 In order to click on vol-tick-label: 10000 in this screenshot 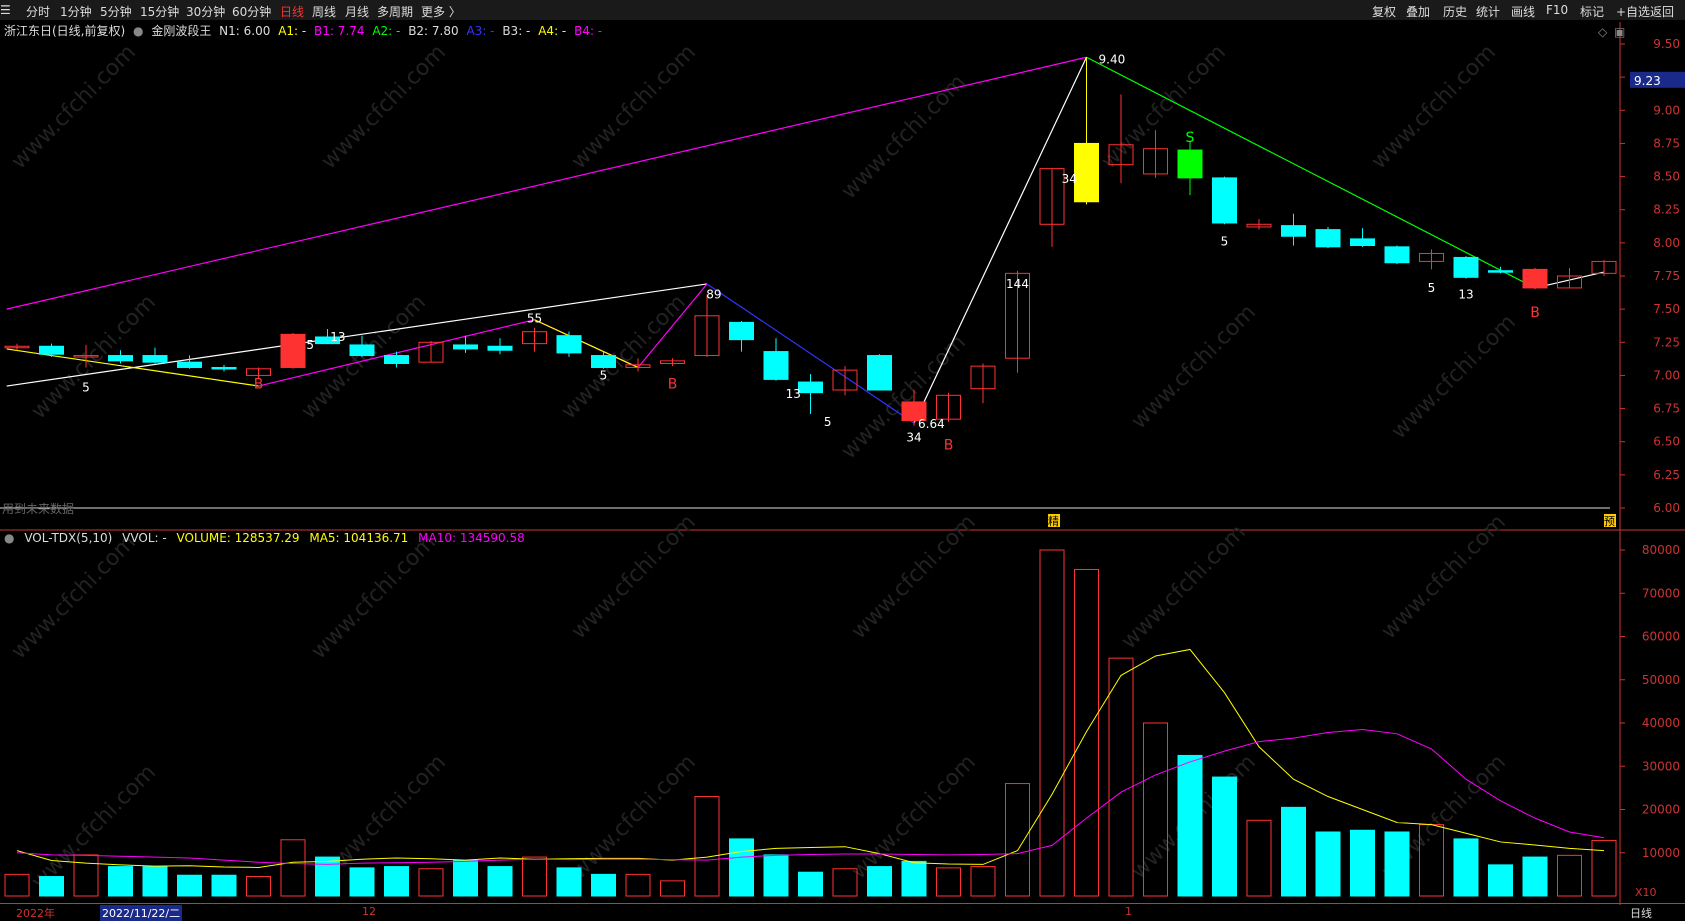, I will do `click(1661, 853)`.